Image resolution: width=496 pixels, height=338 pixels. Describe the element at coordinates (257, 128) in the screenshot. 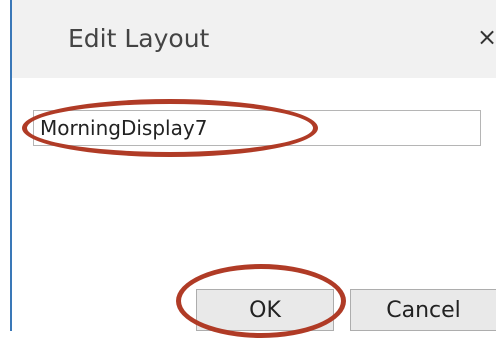

I see `layout-name-input` at that location.